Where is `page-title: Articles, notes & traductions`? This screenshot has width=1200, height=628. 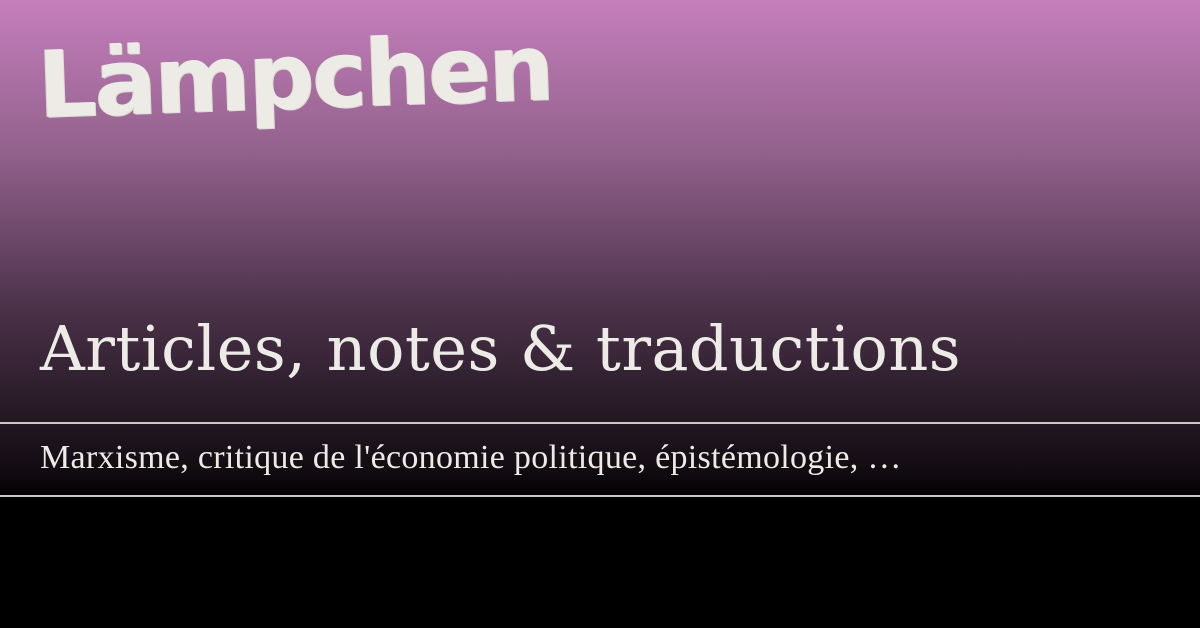
page-title: Articles, notes & traductions is located at coordinates (501, 348).